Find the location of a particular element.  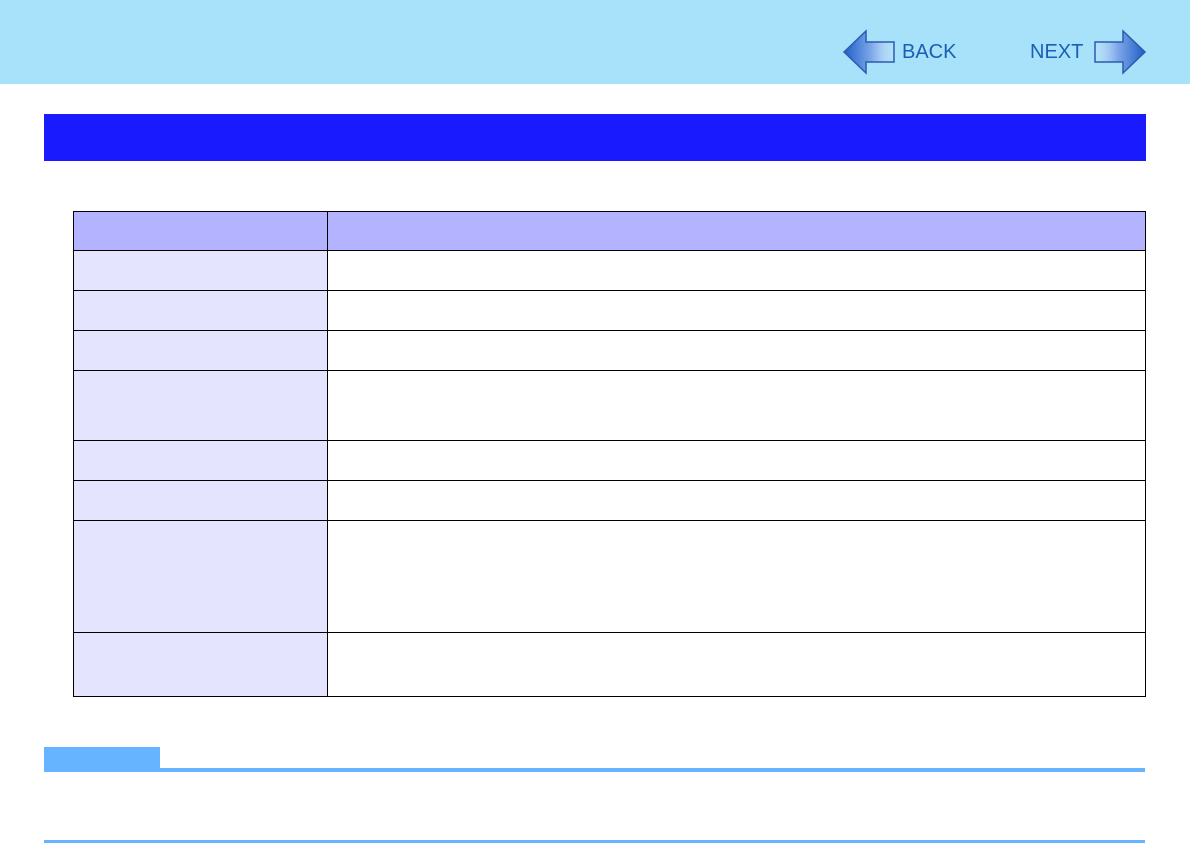

back-arrow-icon is located at coordinates (869, 52).